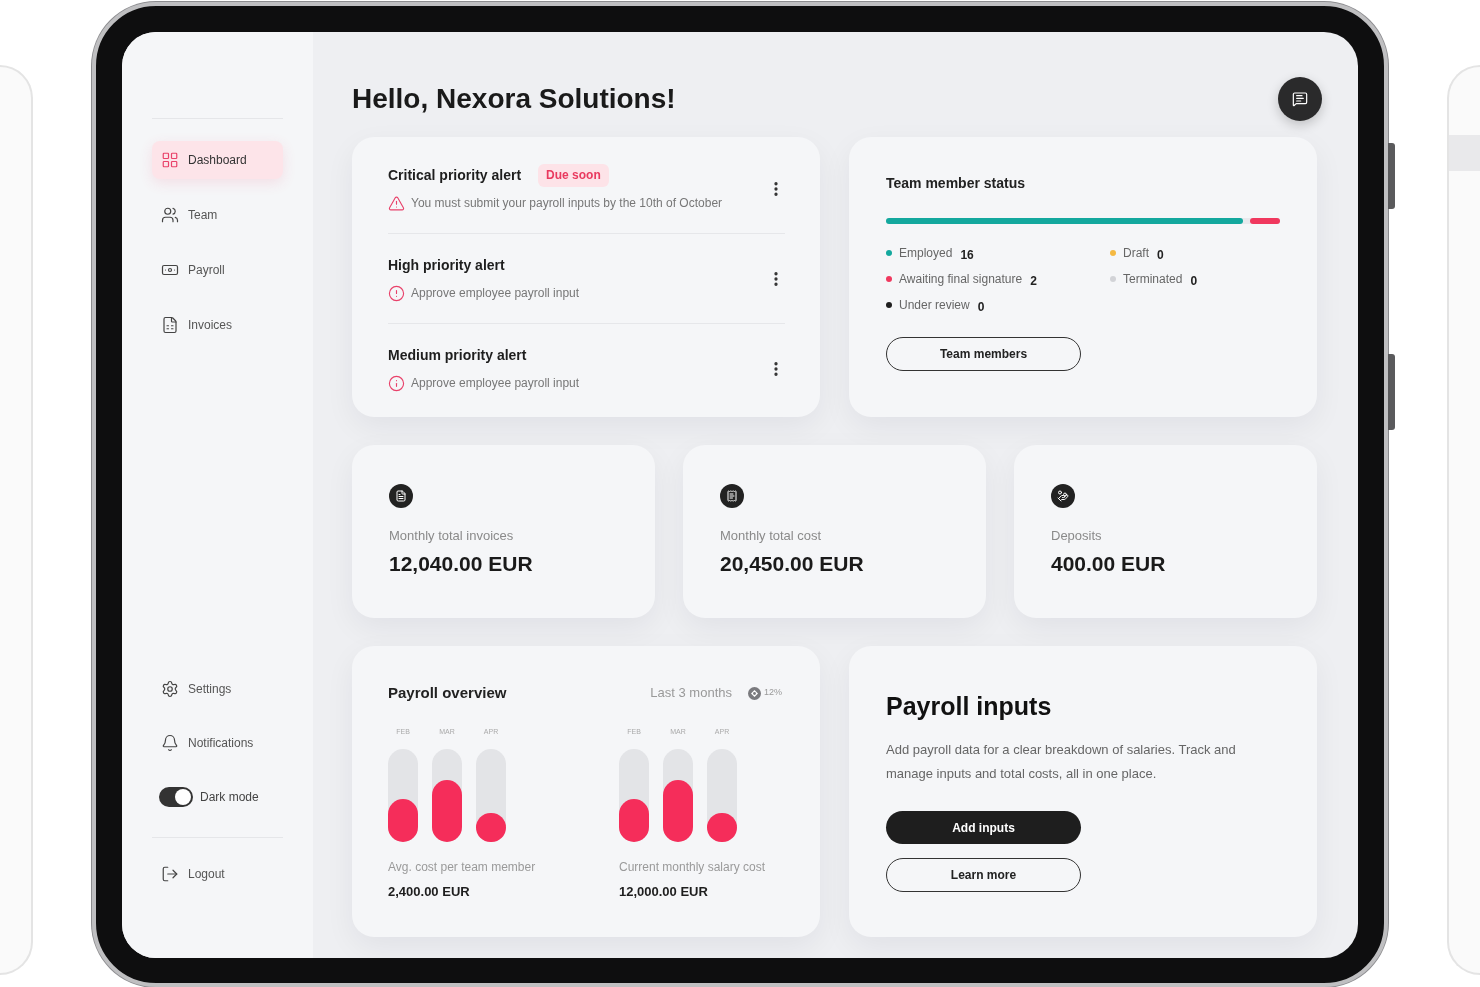 Image resolution: width=1480 pixels, height=987 pixels. Describe the element at coordinates (1153, 279) in the screenshot. I see `status-label: Terminated` at that location.